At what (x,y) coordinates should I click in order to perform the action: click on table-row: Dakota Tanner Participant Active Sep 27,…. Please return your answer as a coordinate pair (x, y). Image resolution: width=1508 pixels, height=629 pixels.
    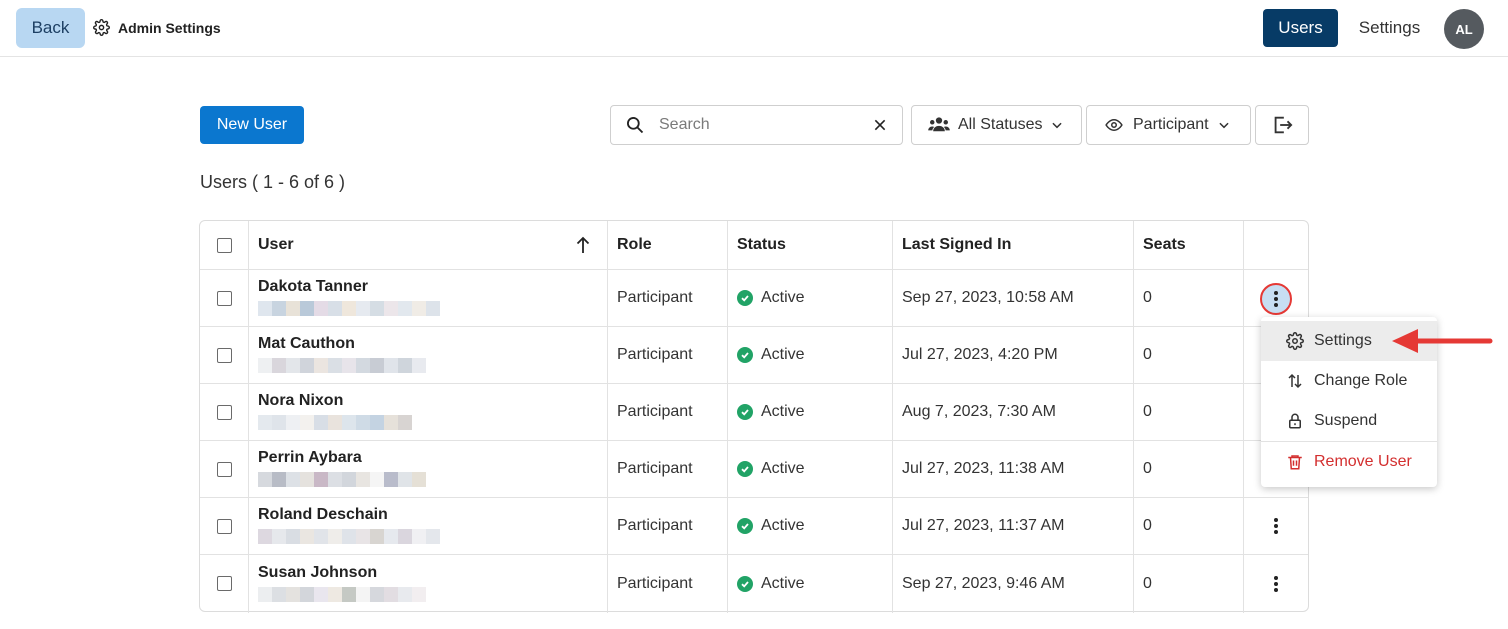
    Looking at the image, I should click on (754, 298).